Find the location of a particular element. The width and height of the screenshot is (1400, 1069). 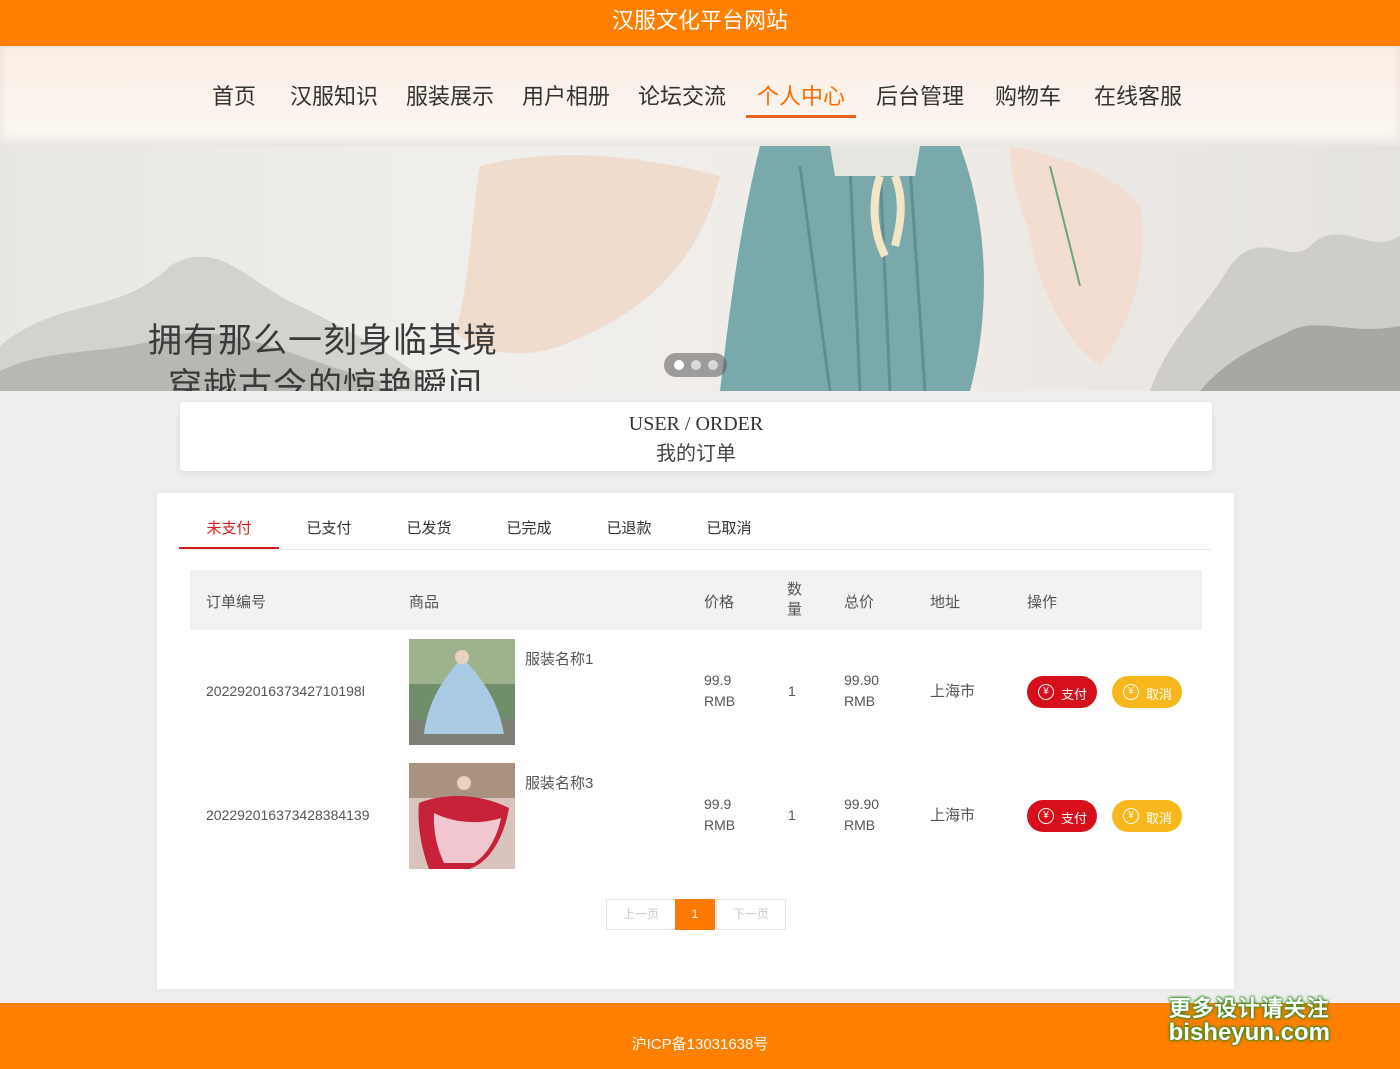

header-total: 总价 is located at coordinates (859, 602).